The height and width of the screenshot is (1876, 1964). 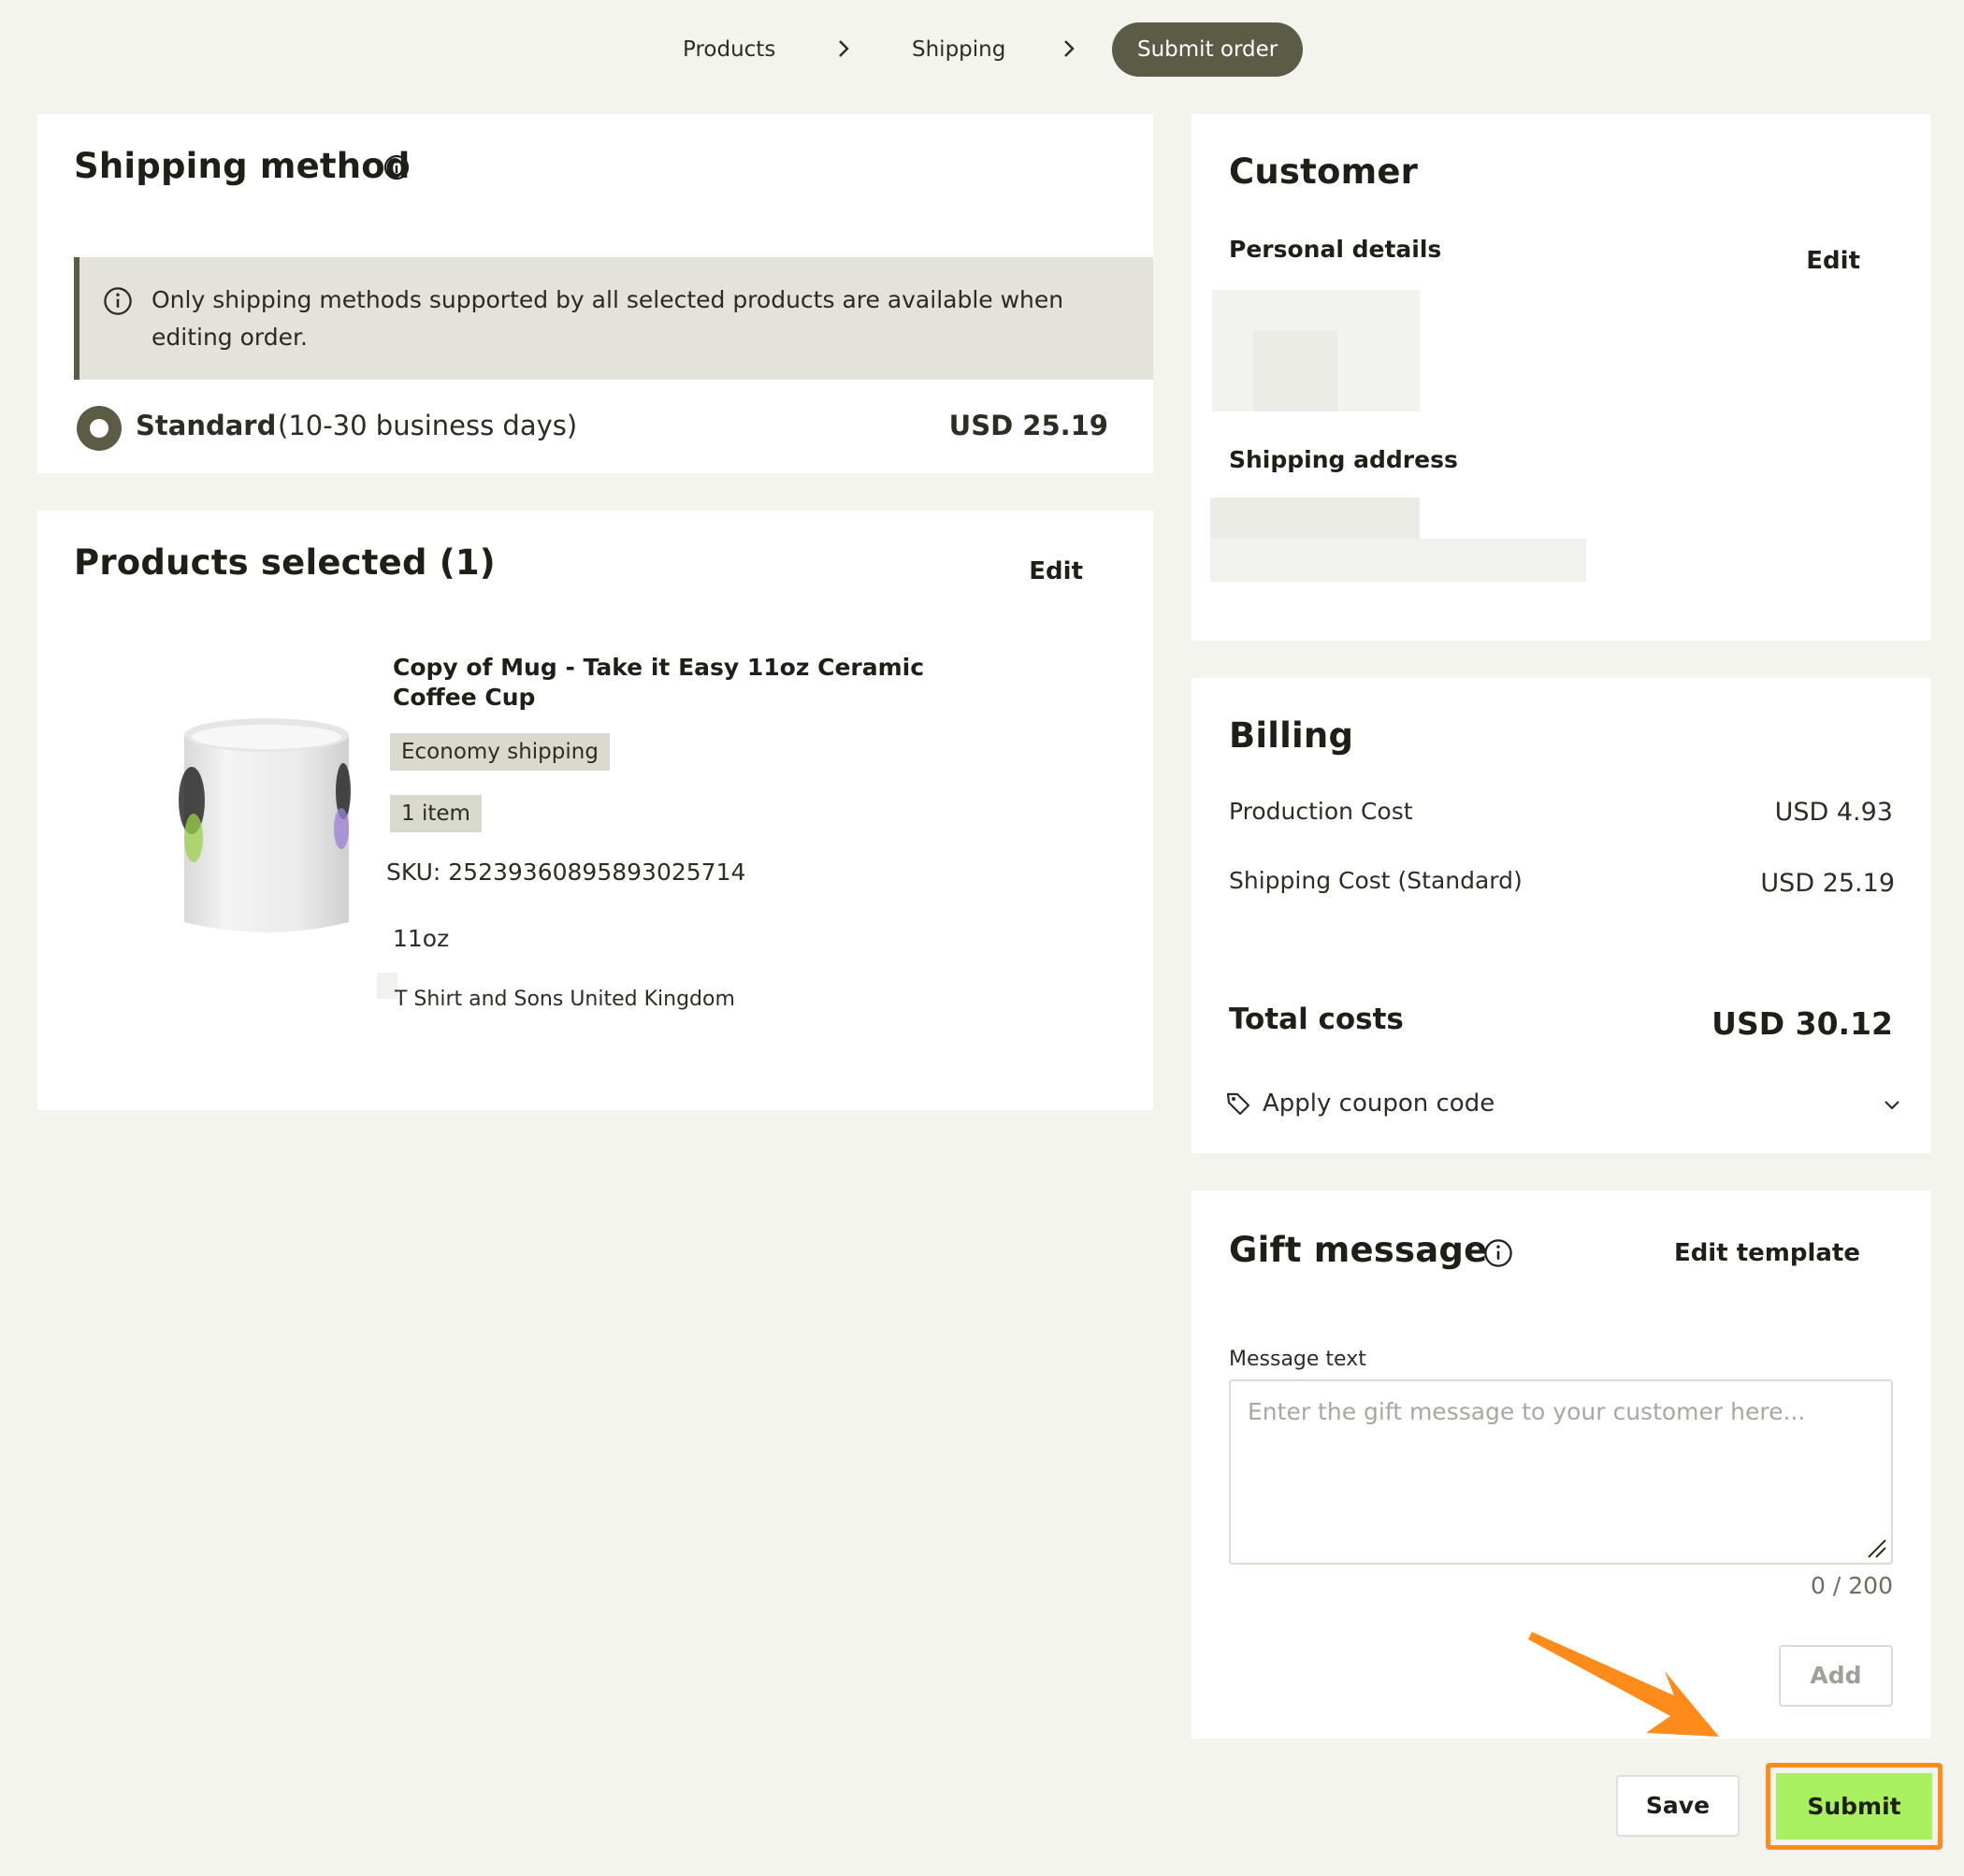 What do you see at coordinates (285, 562) in the screenshot?
I see `products-selected-title: Products selected (1)` at bounding box center [285, 562].